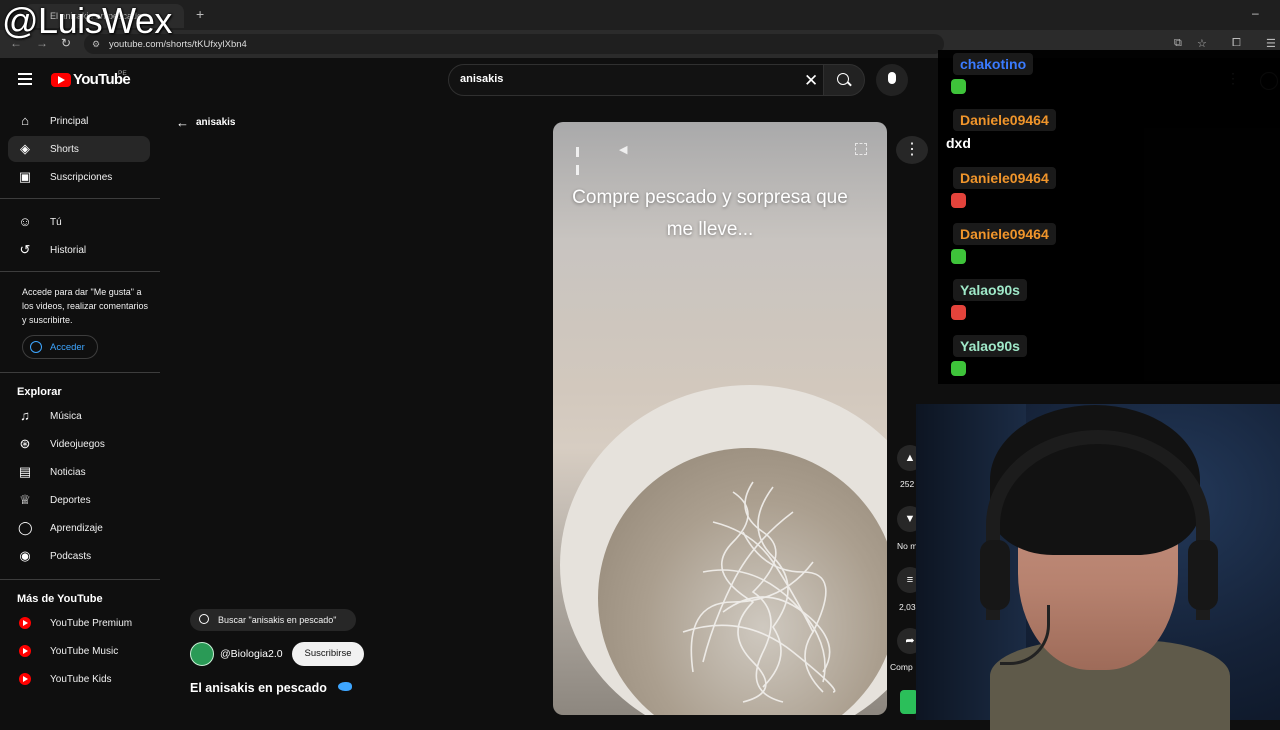 This screenshot has height=730, width=1280. Describe the element at coordinates (1178, 43) in the screenshot. I see `install-icon: ⧉` at that location.